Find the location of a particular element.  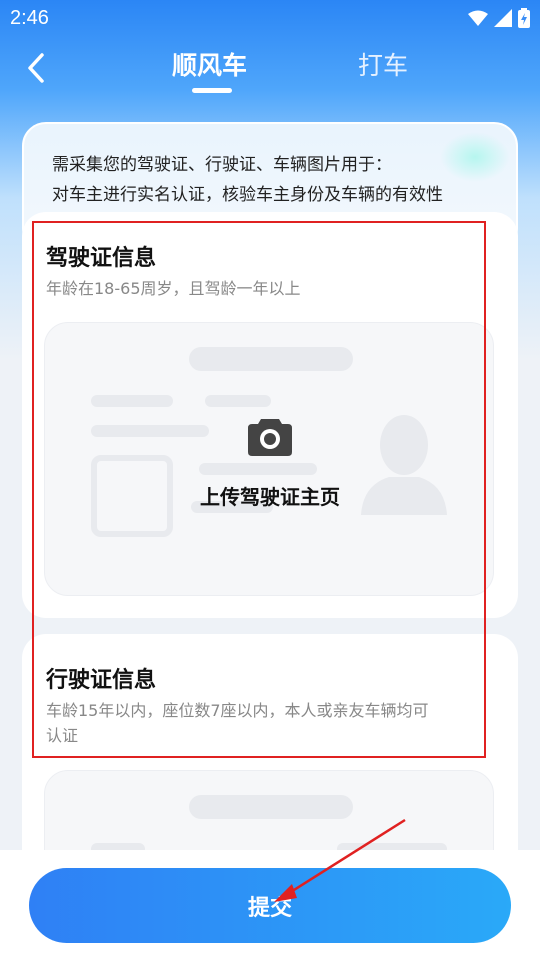

status-time: 2:46 is located at coordinates (29, 17).